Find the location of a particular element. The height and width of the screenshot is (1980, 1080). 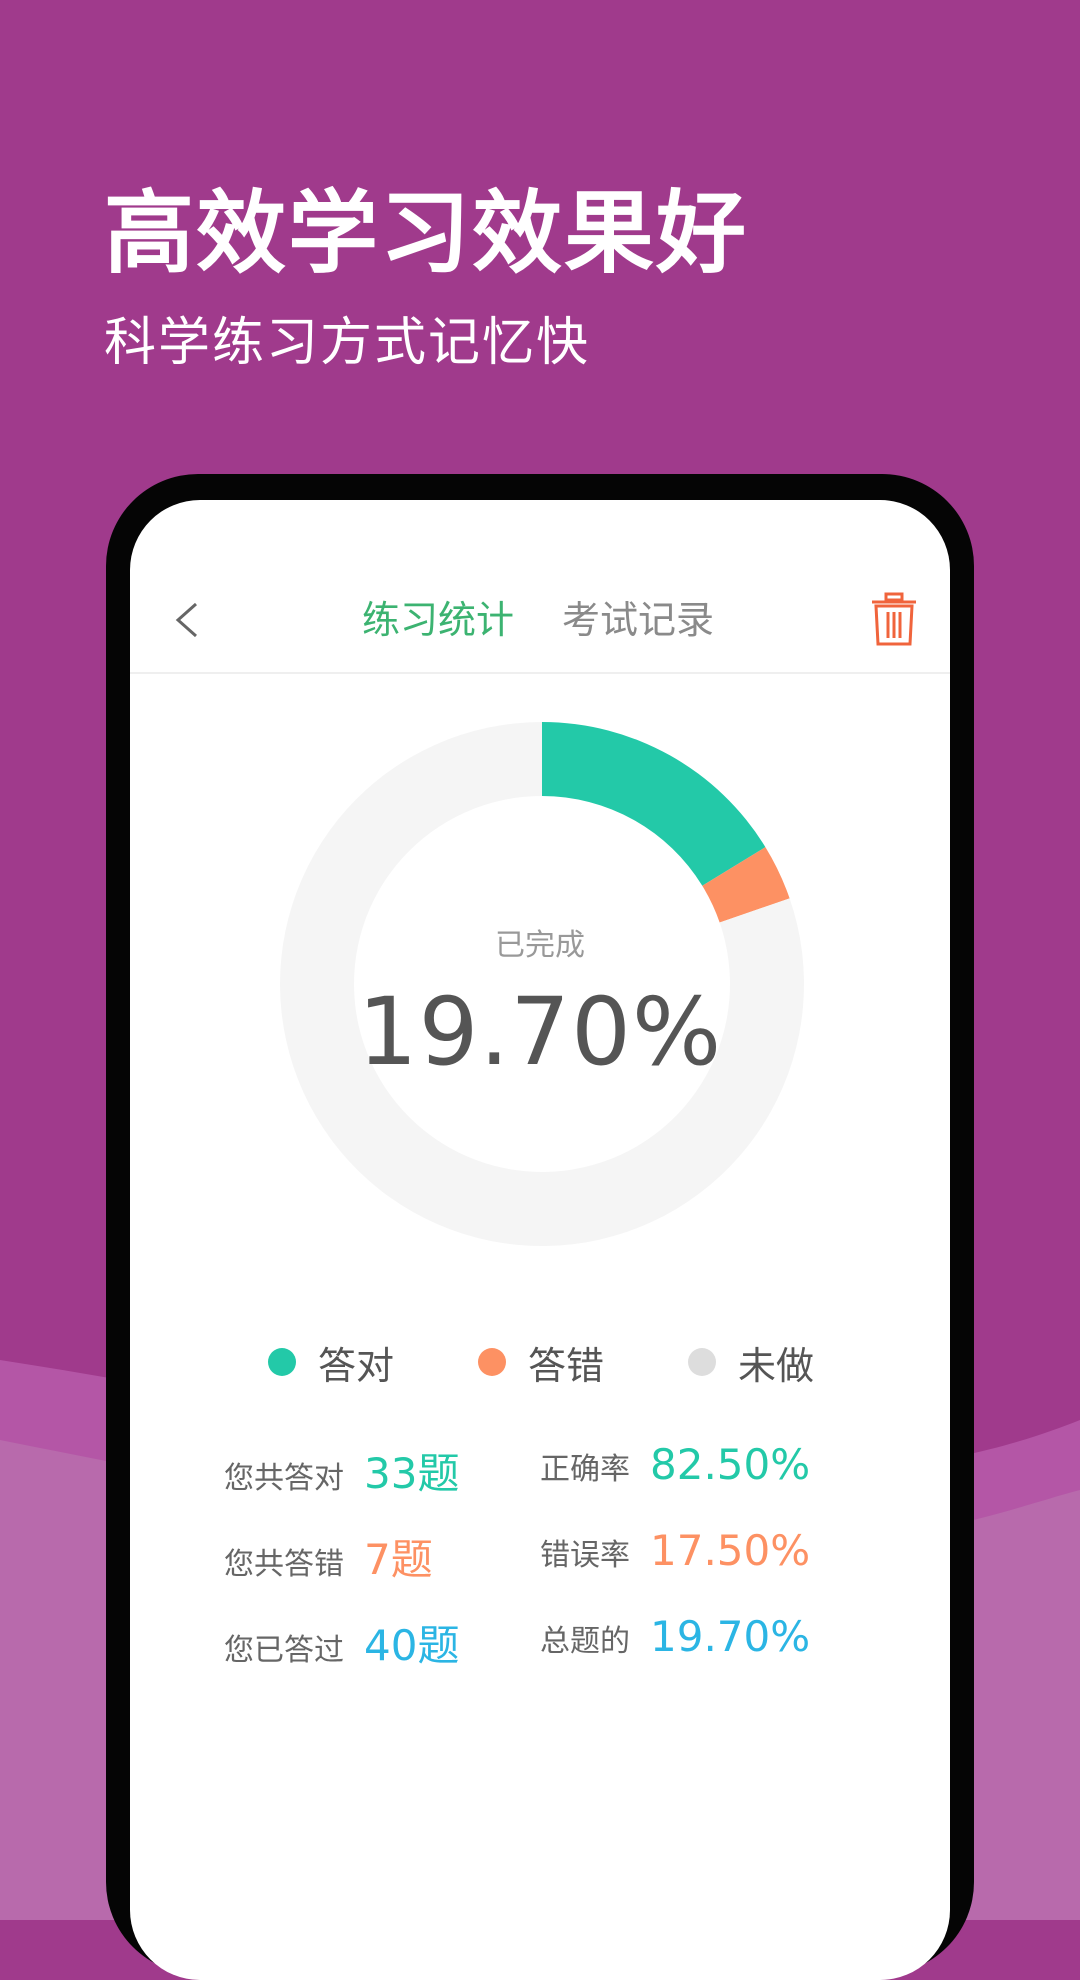

stat-total-wrong: 您共答错 7题 is located at coordinates (328, 1556).